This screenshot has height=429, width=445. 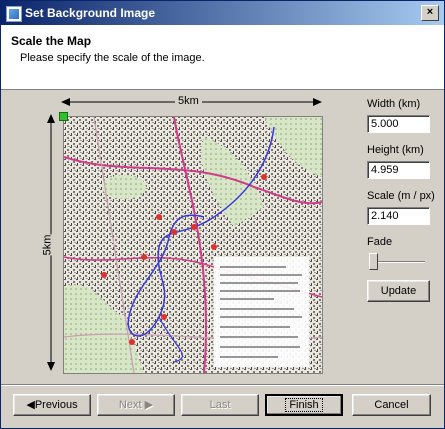 I want to click on app-icon, so click(x=14, y=14).